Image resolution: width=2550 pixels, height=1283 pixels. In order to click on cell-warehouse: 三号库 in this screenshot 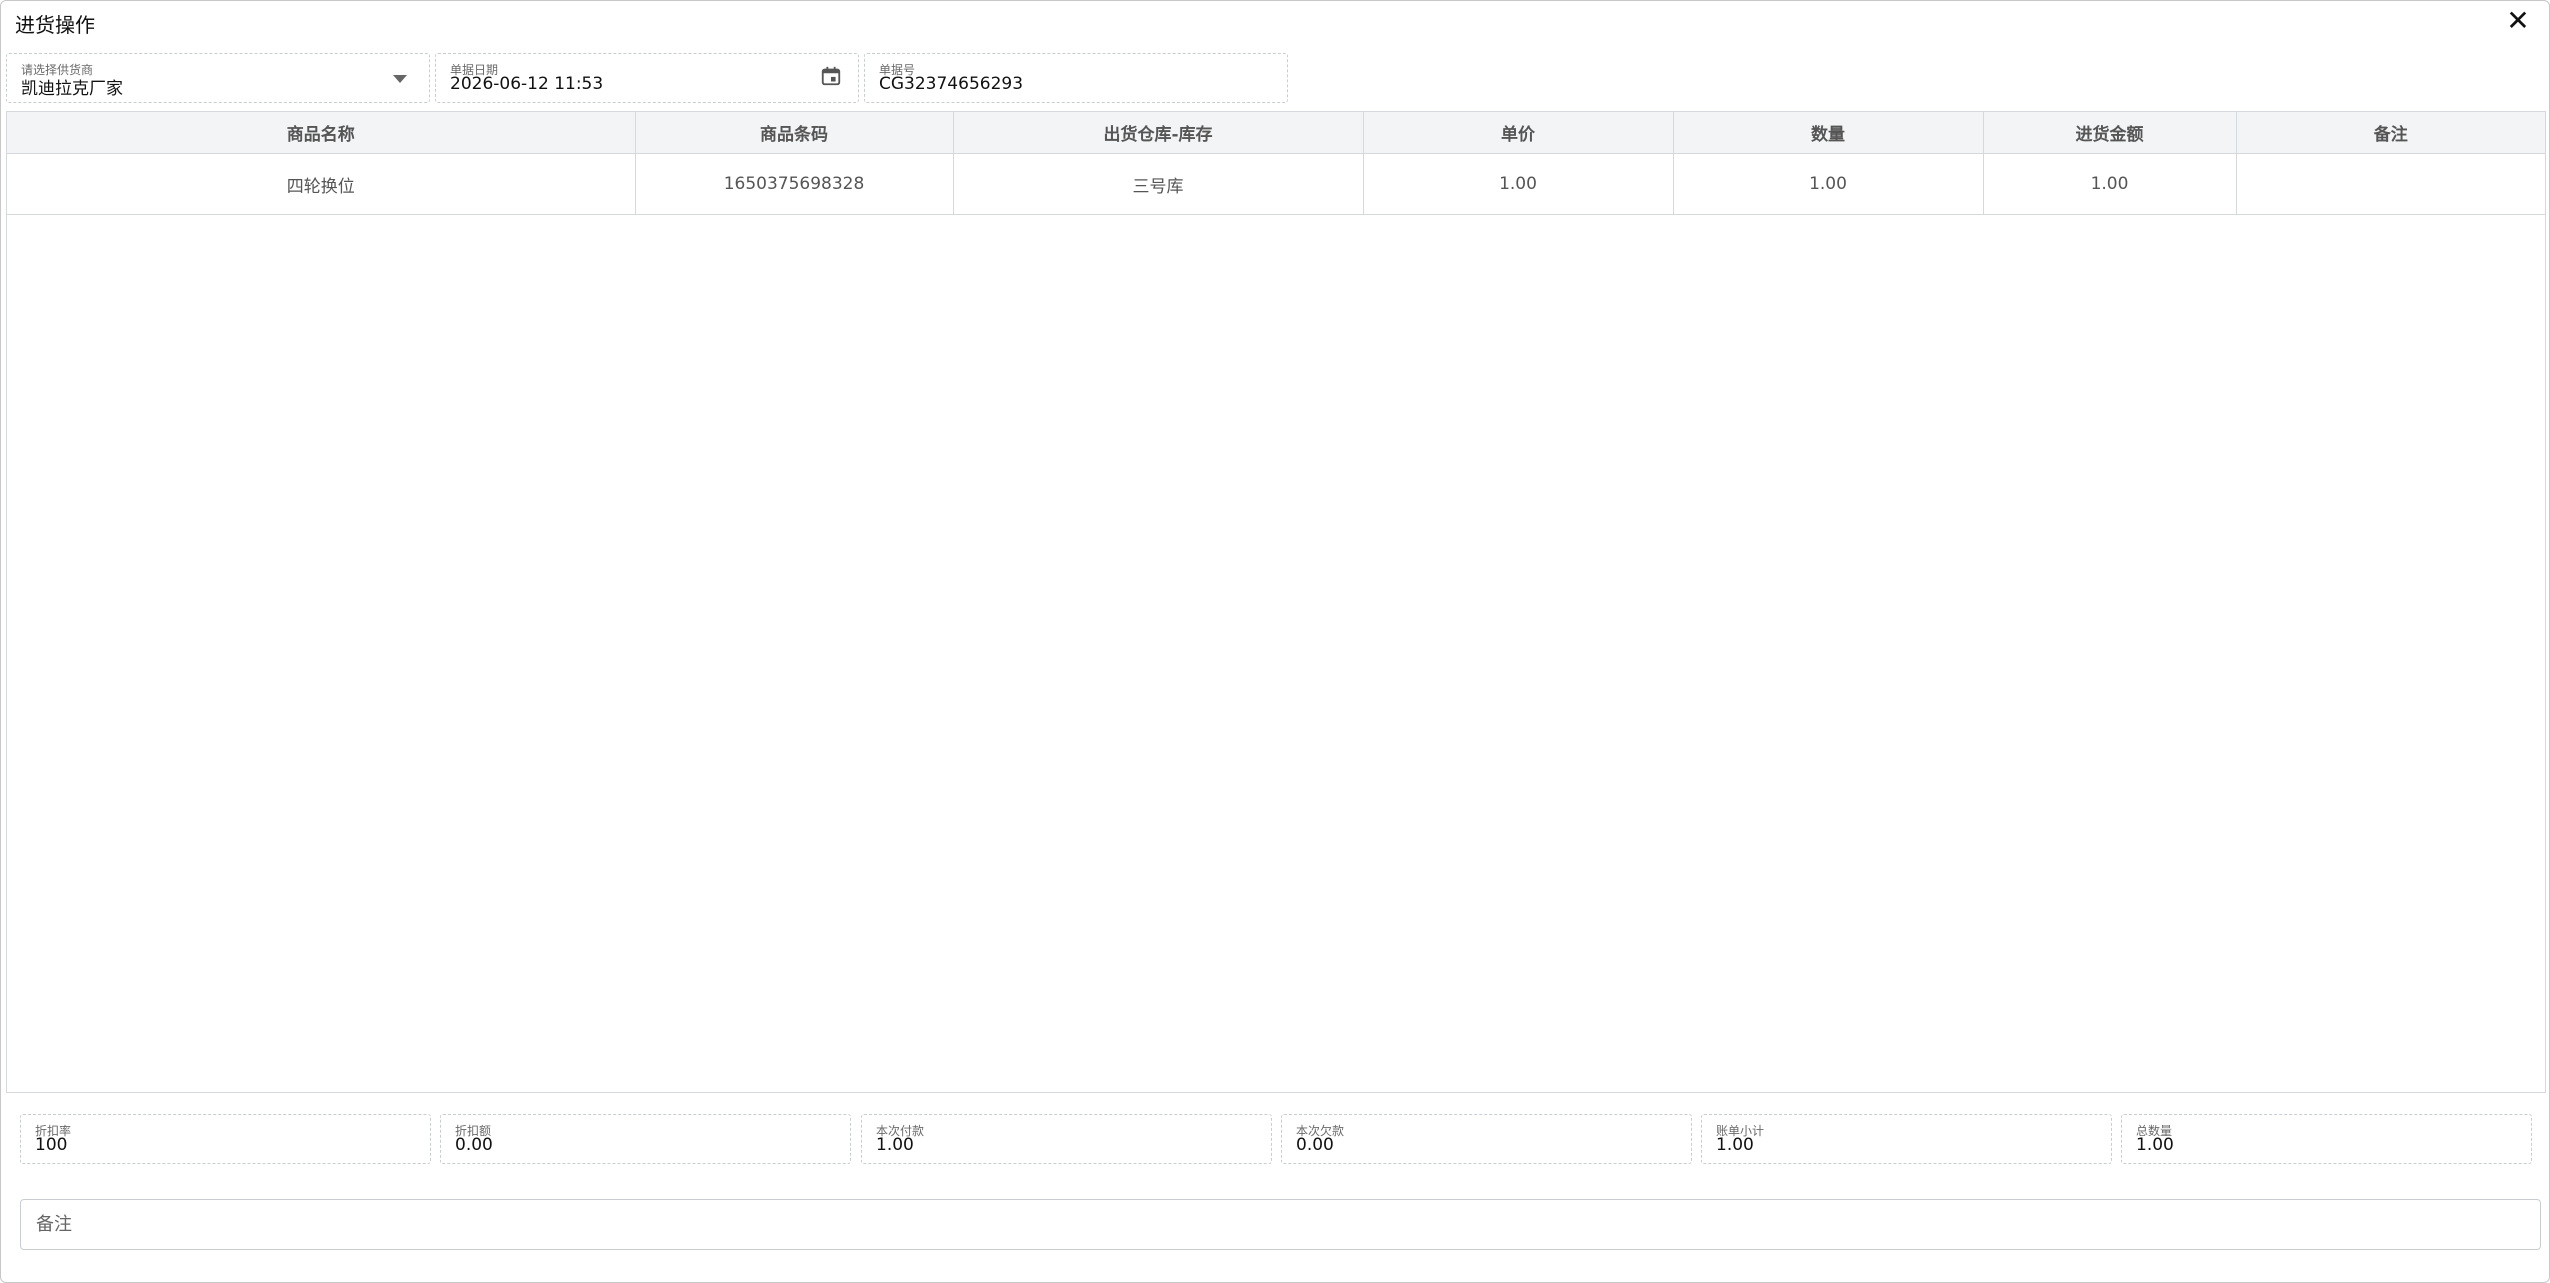, I will do `click(1158, 184)`.